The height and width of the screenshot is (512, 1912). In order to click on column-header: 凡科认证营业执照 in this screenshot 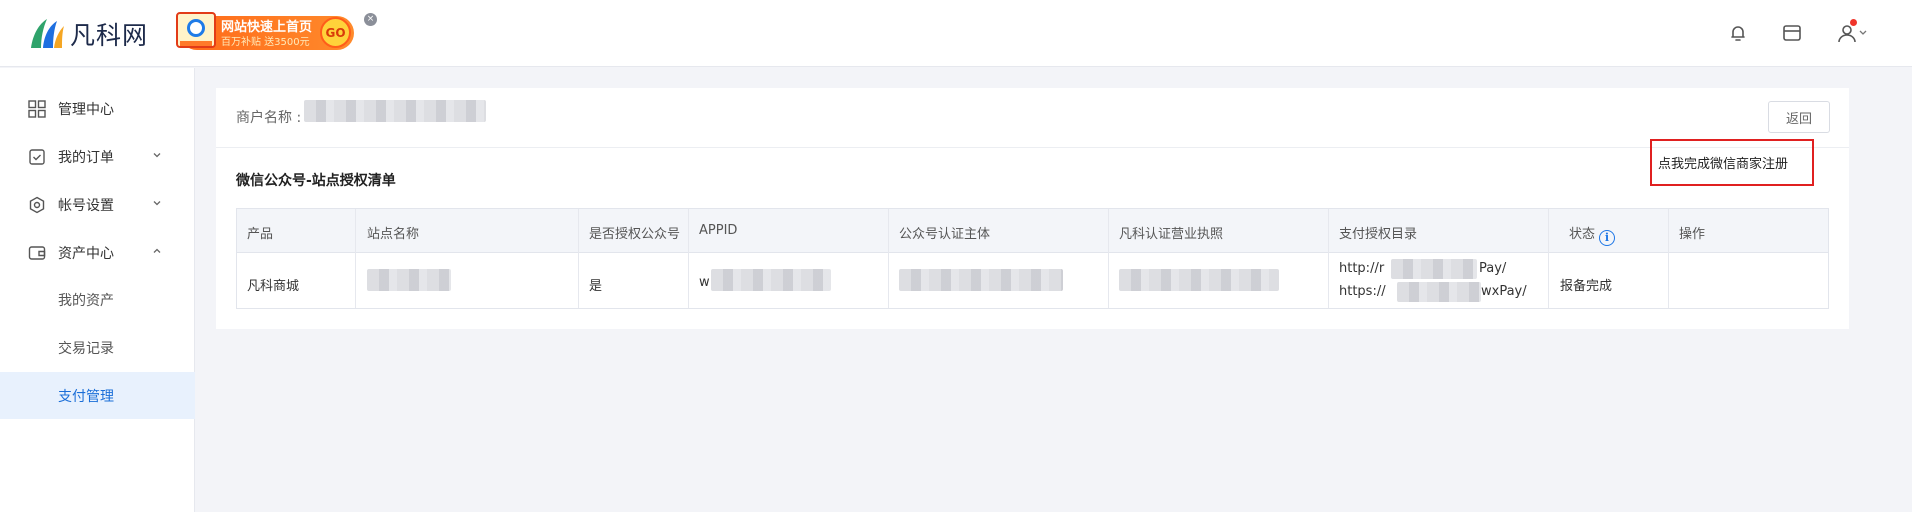, I will do `click(1171, 234)`.